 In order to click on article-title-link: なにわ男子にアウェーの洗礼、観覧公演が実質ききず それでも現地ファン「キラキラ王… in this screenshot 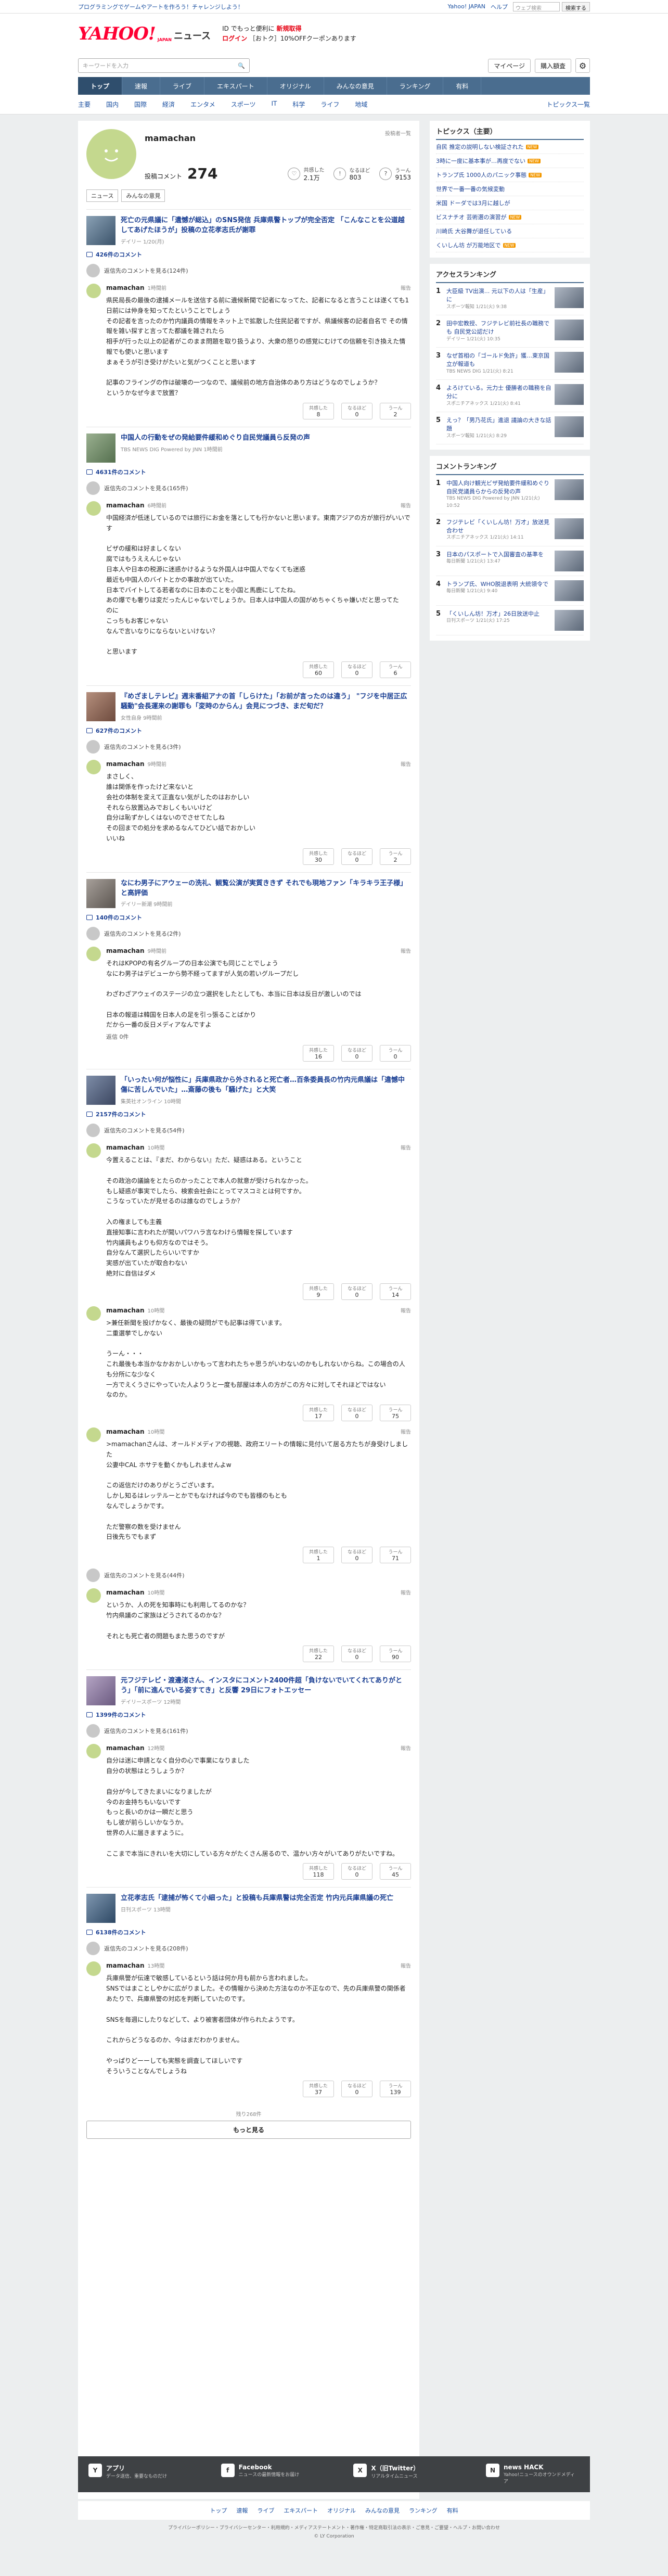, I will do `click(264, 888)`.